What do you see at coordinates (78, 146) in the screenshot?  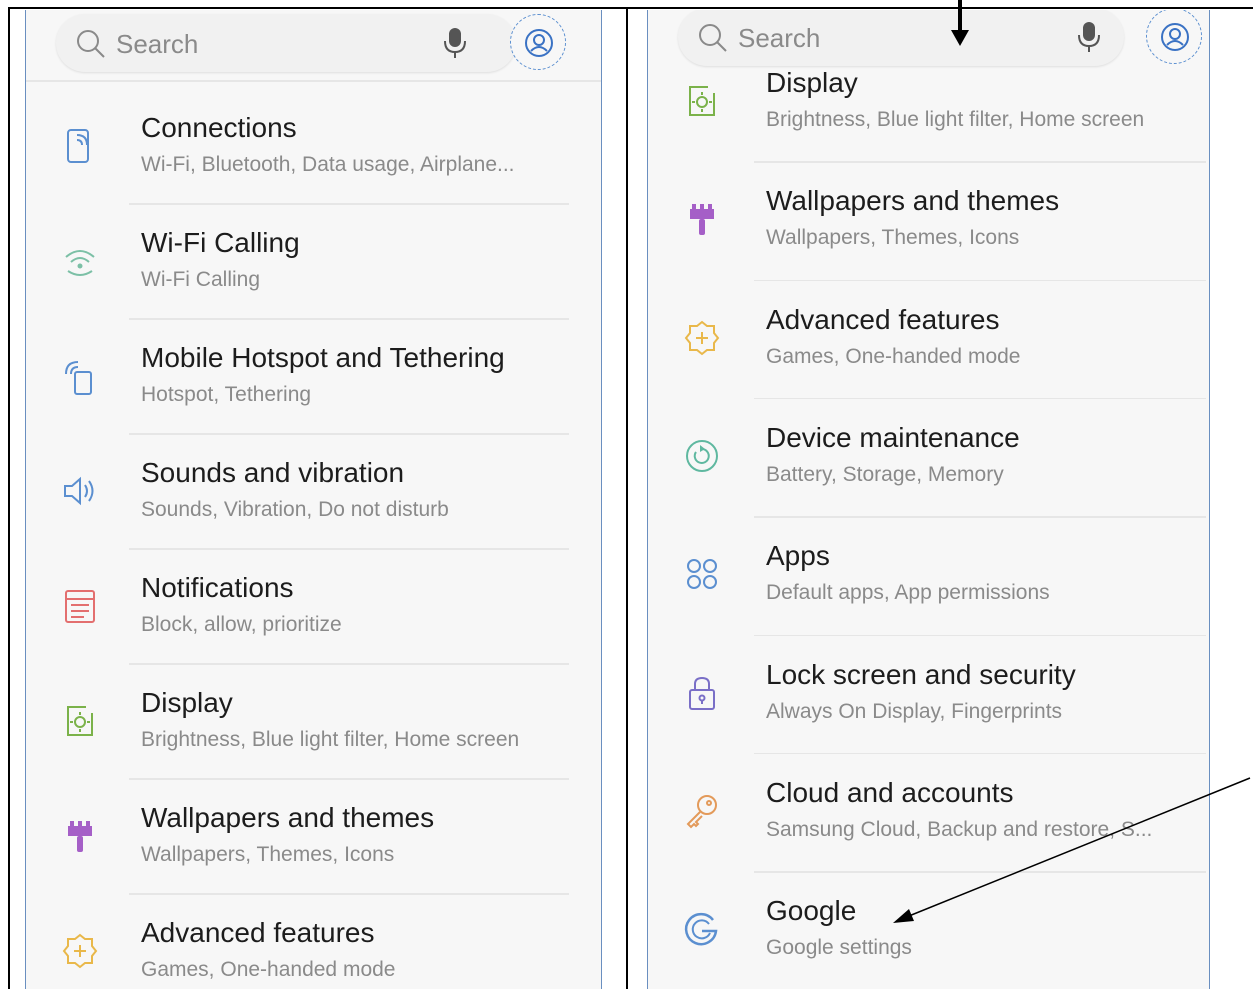 I see `connections-icon` at bounding box center [78, 146].